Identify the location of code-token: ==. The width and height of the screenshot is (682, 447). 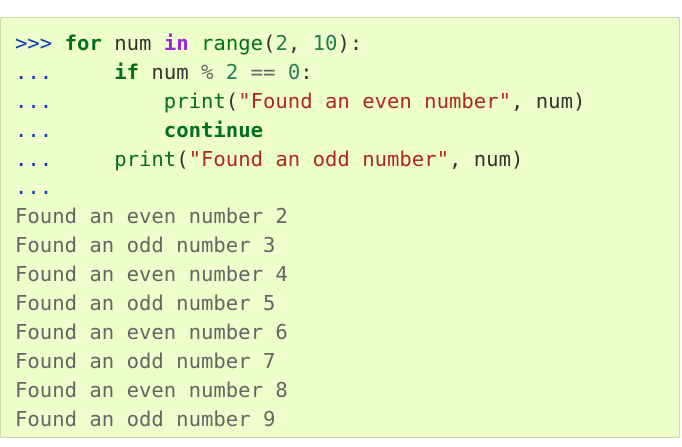
(263, 71).